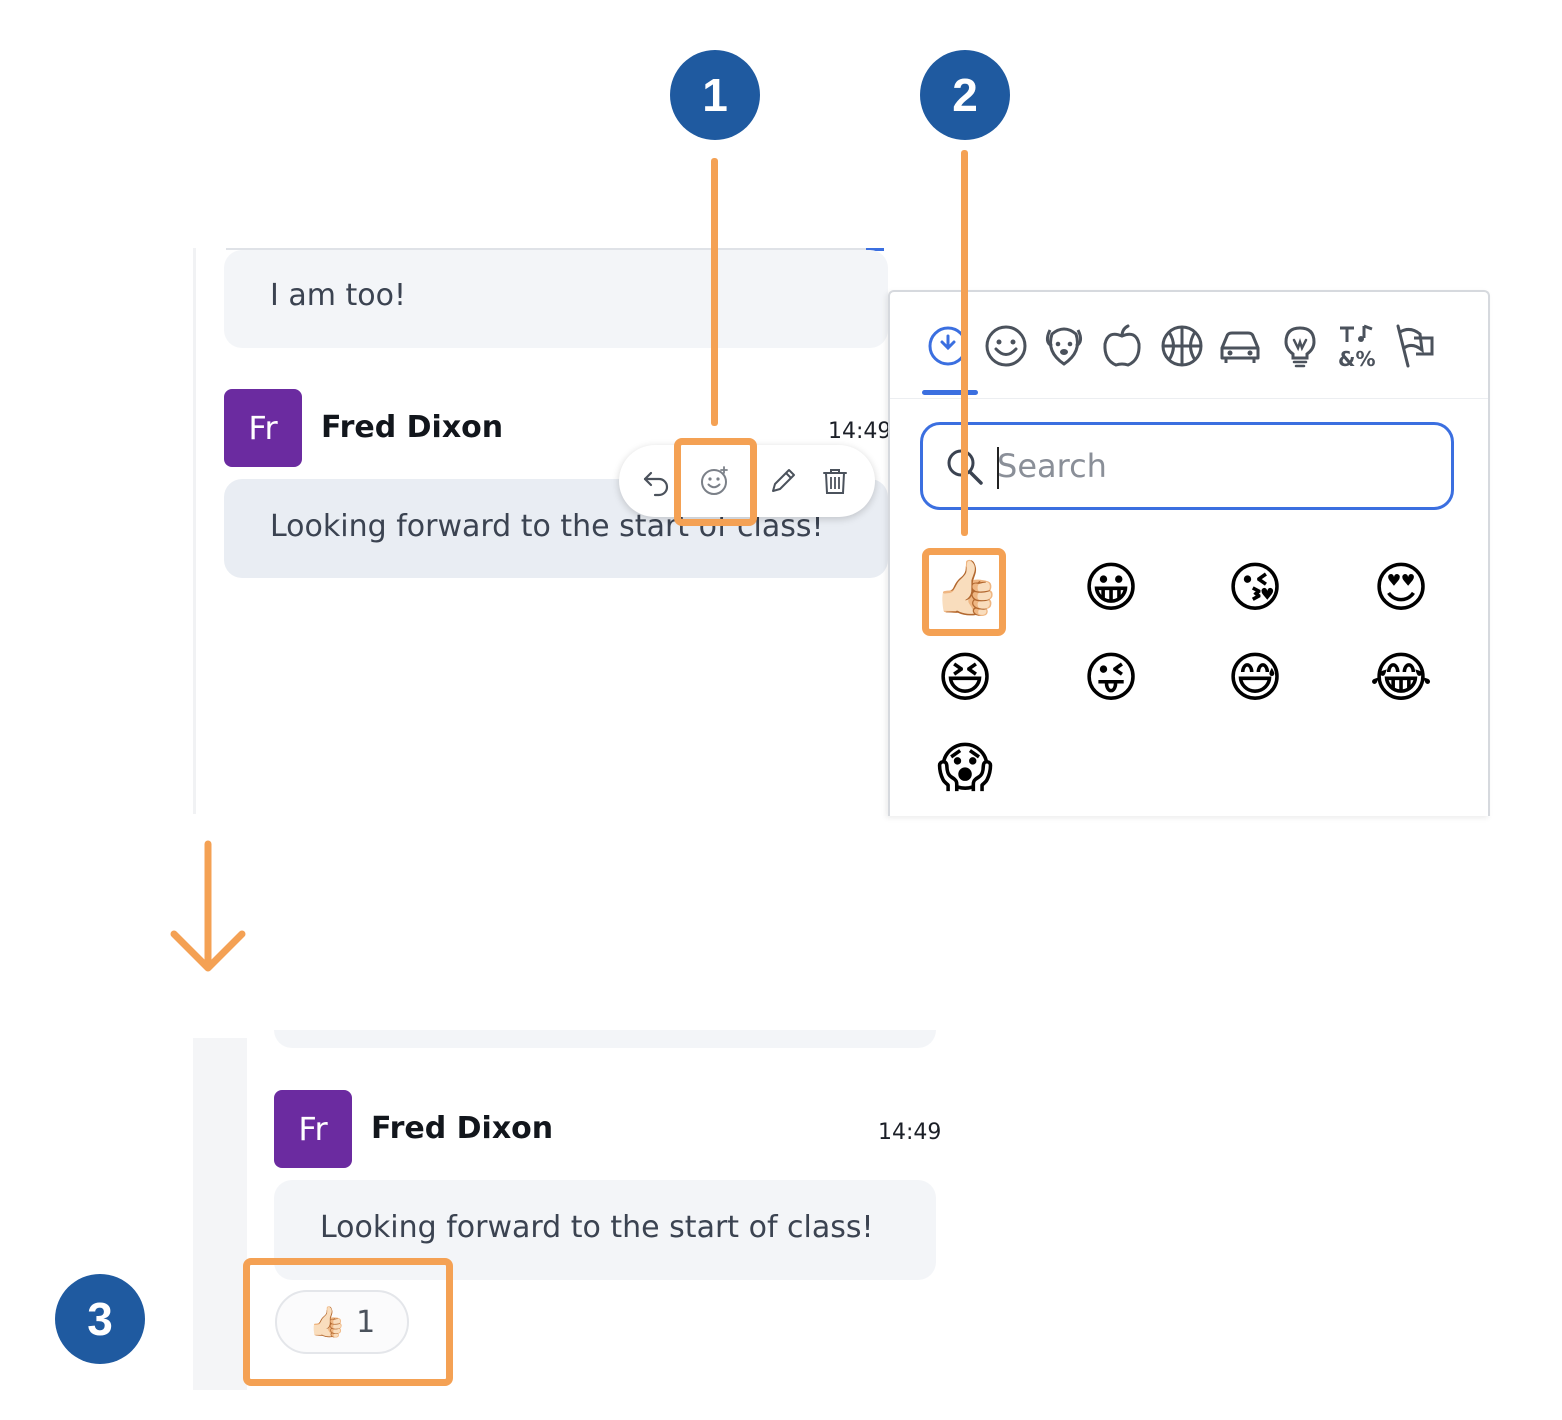  I want to click on emoji-joy: 😂, so click(1401, 678).